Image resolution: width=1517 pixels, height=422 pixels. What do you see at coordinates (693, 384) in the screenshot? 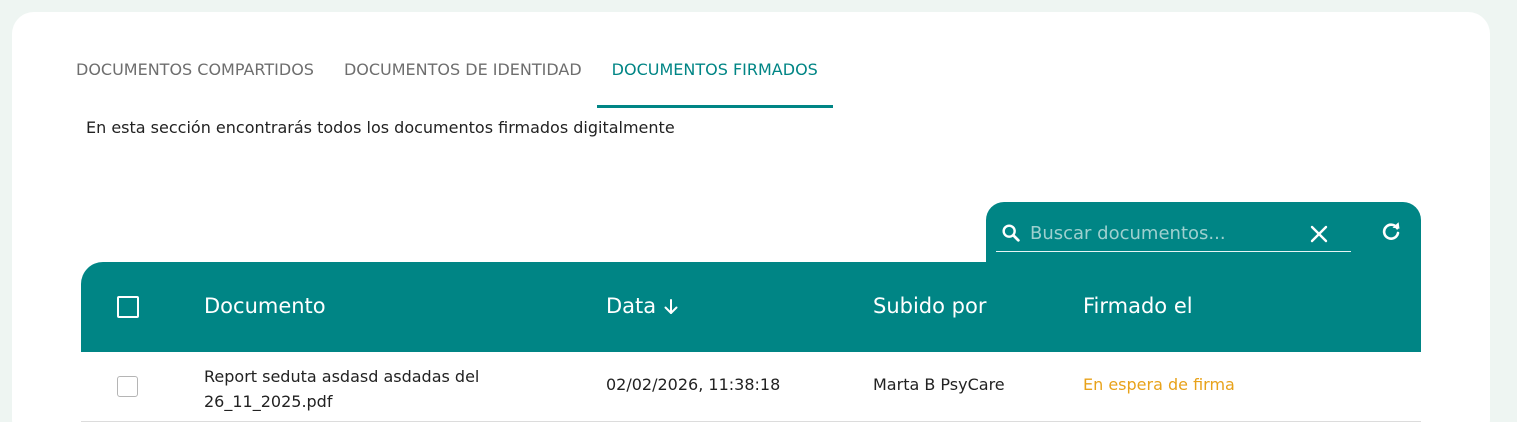
I see `document-date: 02/02/2026, 11:38:18` at bounding box center [693, 384].